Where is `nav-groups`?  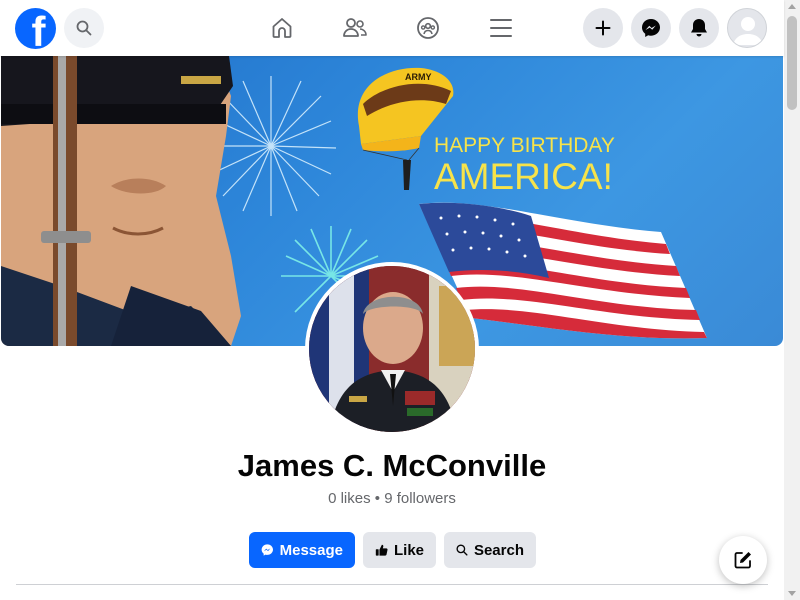 nav-groups is located at coordinates (428, 28).